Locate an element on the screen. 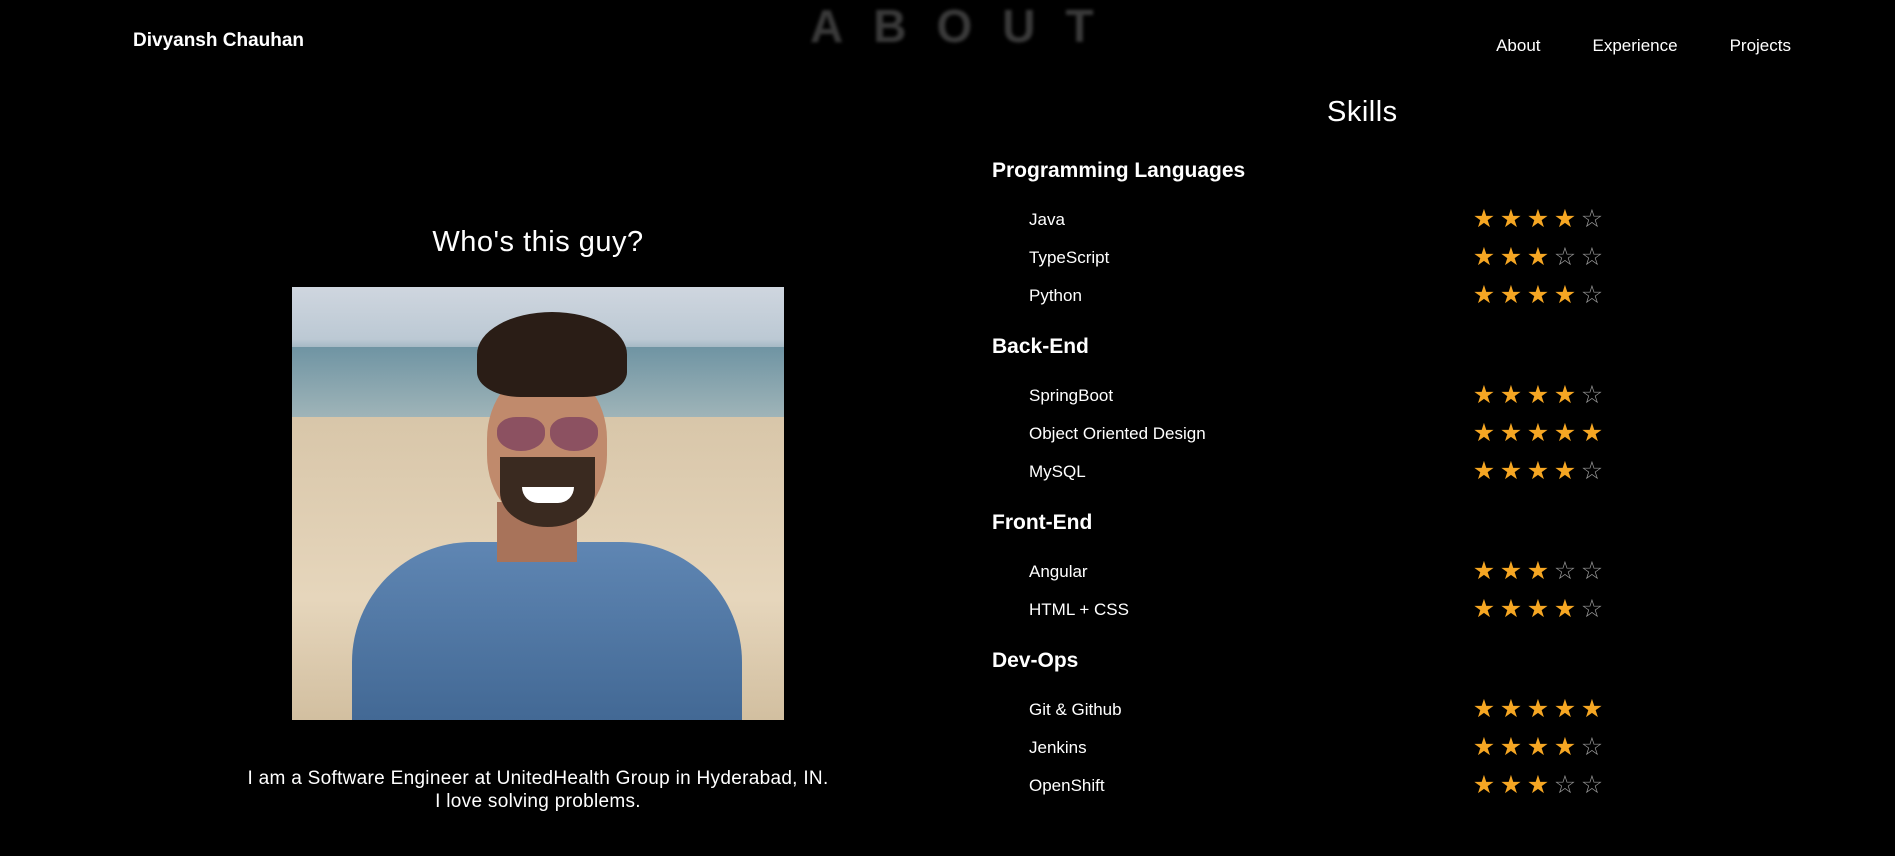 This screenshot has height=856, width=1895. photo-sunglasses-left is located at coordinates (521, 434).